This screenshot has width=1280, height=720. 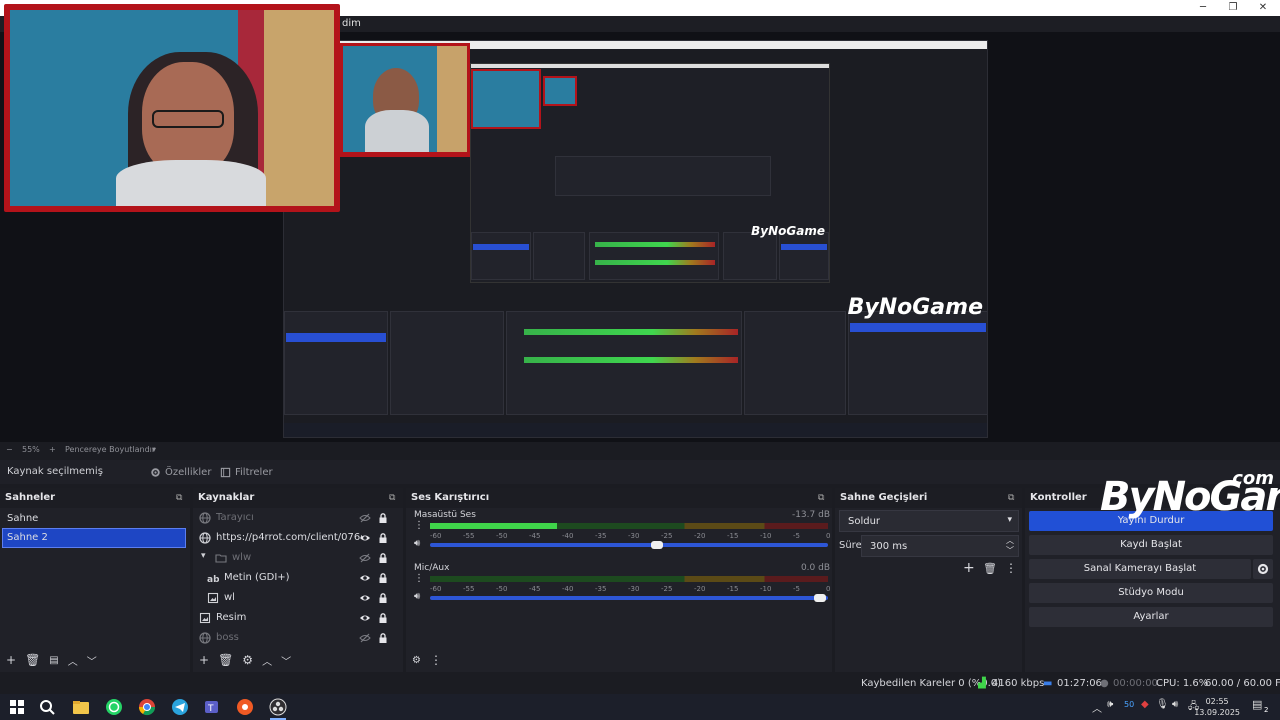 I want to click on brave-icon, so click(x=245, y=707).